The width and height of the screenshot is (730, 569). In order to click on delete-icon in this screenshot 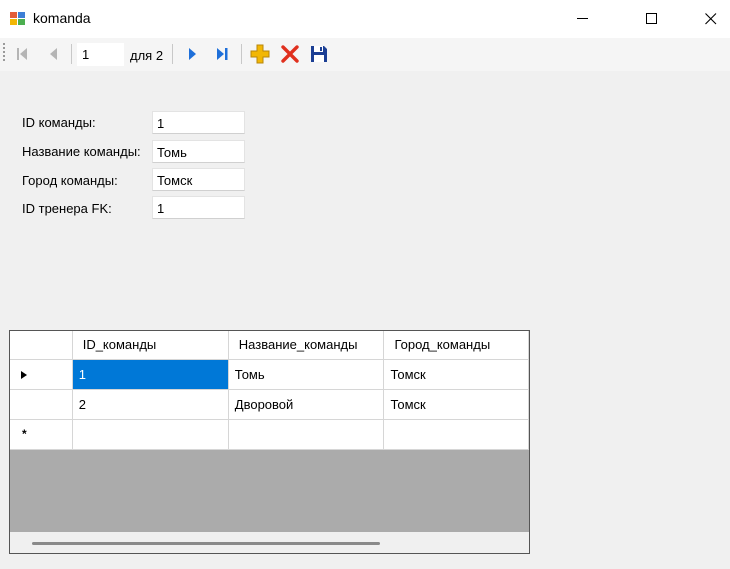, I will do `click(290, 54)`.